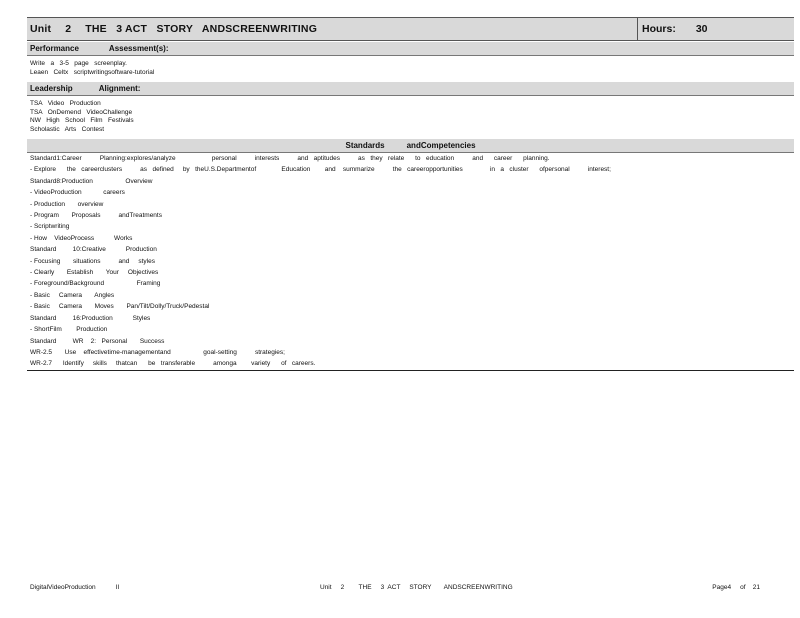 This screenshot has width=800, height=618. Describe the element at coordinates (138, 48) in the screenshot. I see `assessment-label: Assessment(s):` at that location.